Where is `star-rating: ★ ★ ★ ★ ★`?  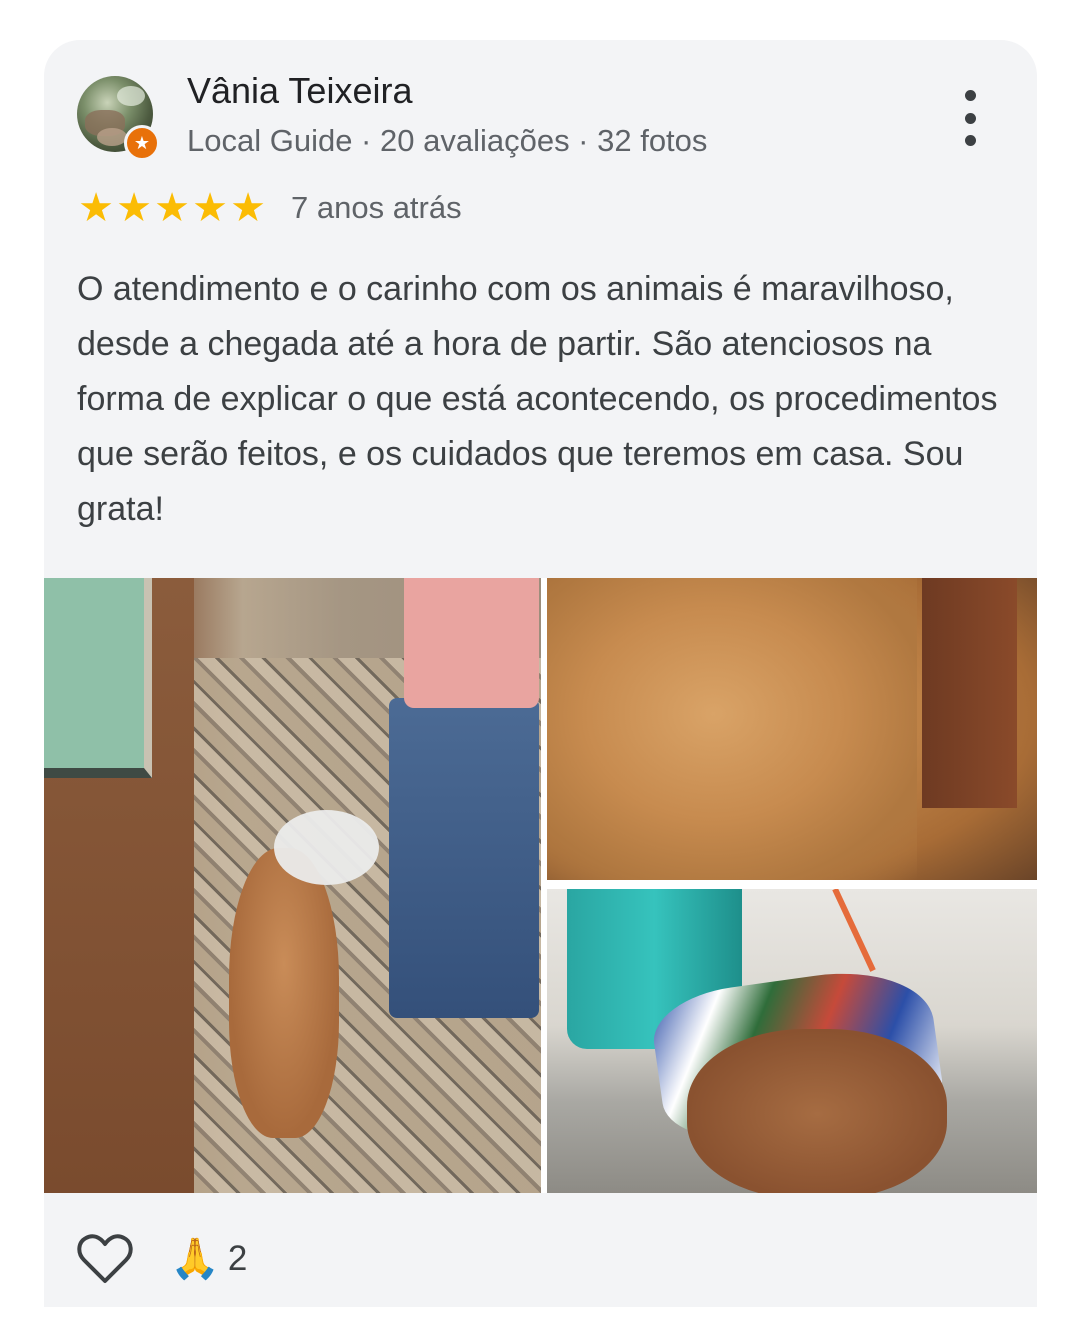 star-rating: ★ ★ ★ ★ ★ is located at coordinates (172, 208).